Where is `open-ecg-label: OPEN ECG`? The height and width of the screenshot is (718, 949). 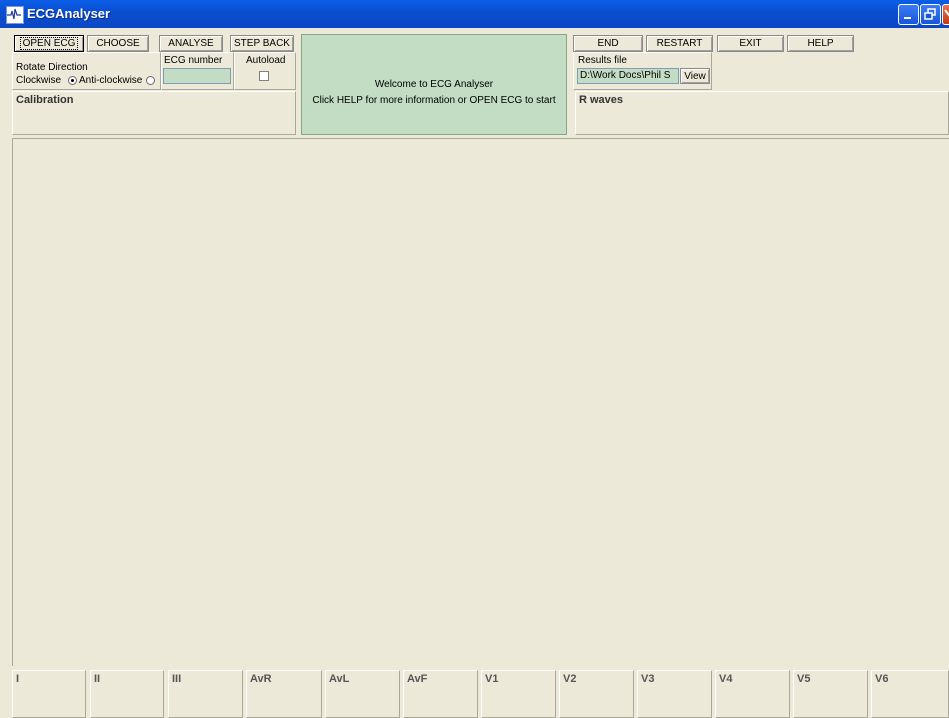
open-ecg-label: OPEN ECG is located at coordinates (49, 43).